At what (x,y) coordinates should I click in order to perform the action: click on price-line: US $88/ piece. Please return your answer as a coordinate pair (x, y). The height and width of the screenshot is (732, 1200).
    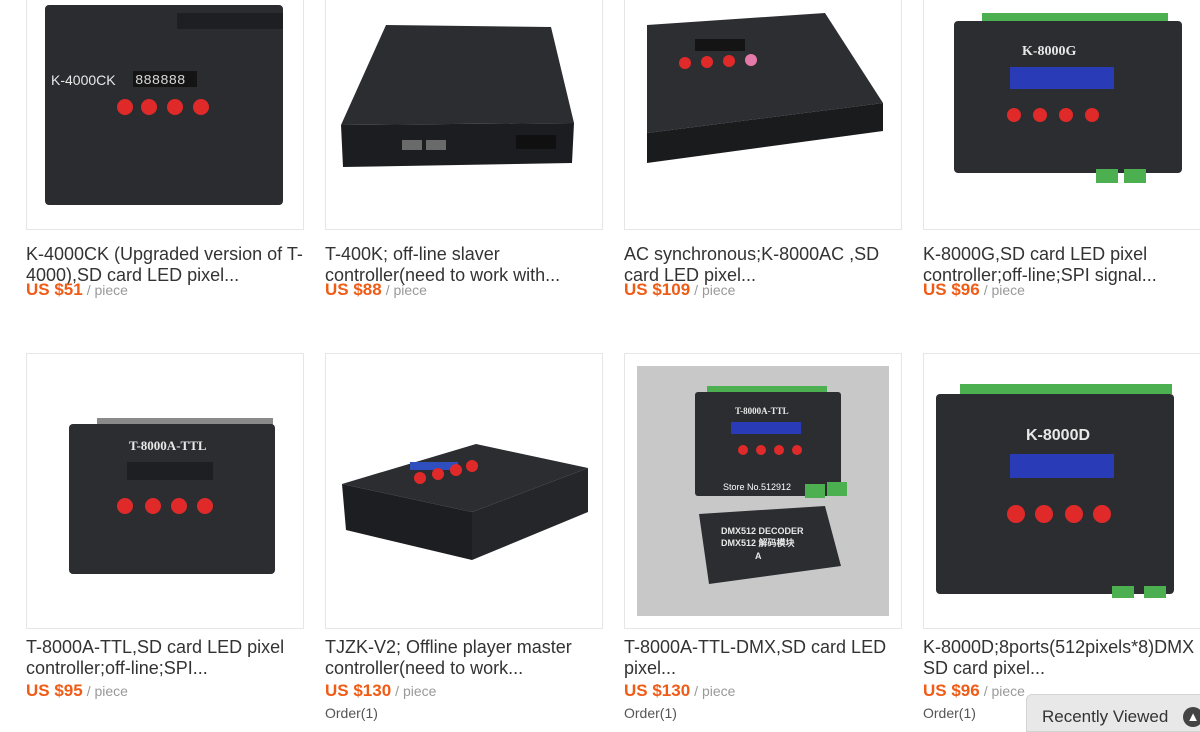
    Looking at the image, I should click on (376, 290).